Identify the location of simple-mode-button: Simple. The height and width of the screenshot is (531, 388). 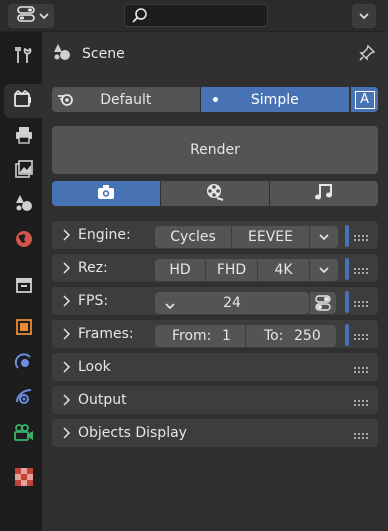
(275, 99).